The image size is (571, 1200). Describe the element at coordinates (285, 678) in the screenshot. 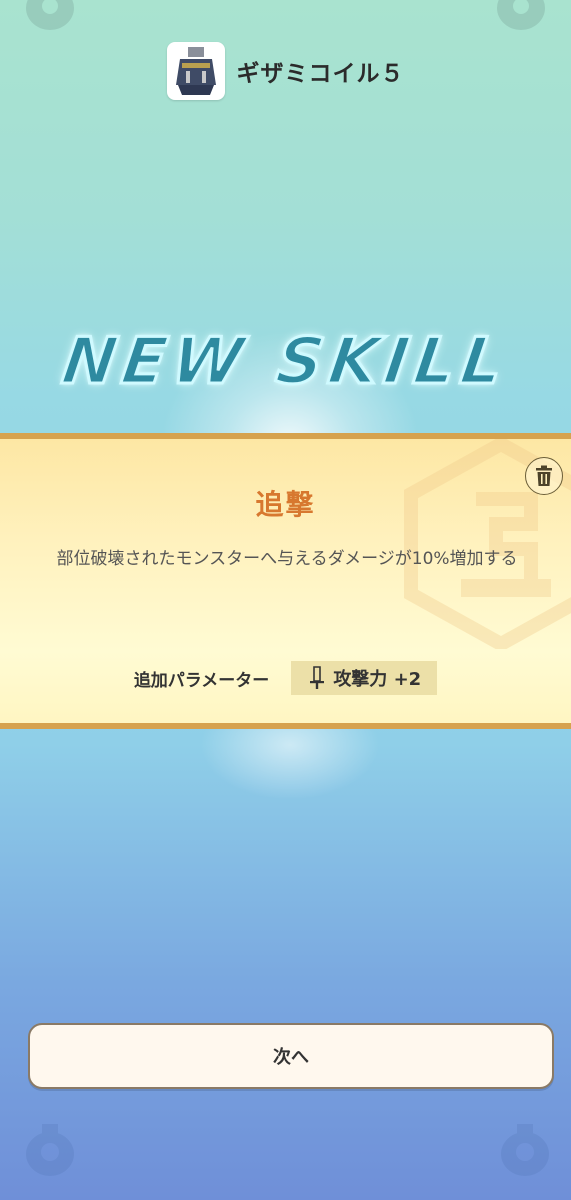

I see `additional-parameter-row: 追加パラメーター 攻撃力 +2` at that location.